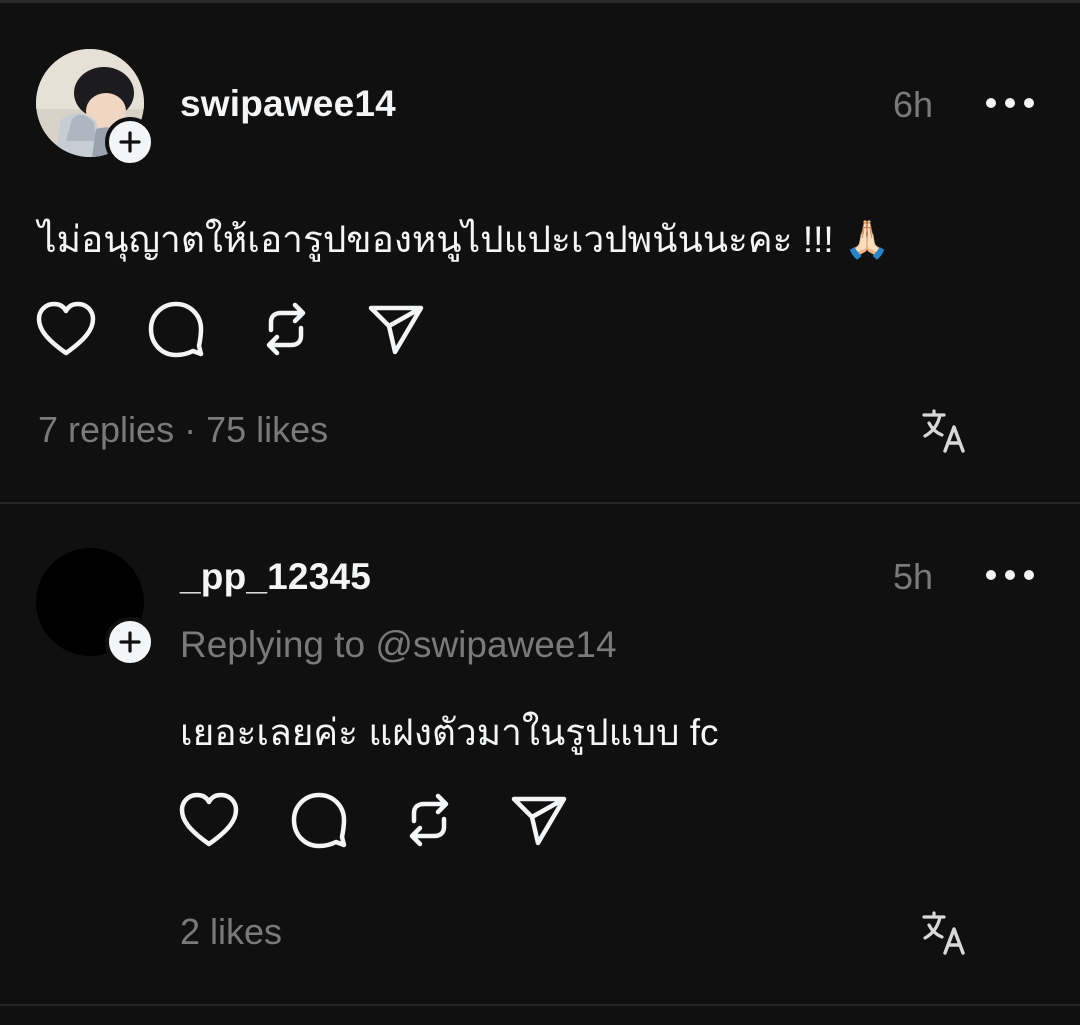 The image size is (1080, 1025). Describe the element at coordinates (449, 732) in the screenshot. I see `post-text: เยอะเลยค่ะ แฝงตัวมาในรูปแบบ fc` at that location.